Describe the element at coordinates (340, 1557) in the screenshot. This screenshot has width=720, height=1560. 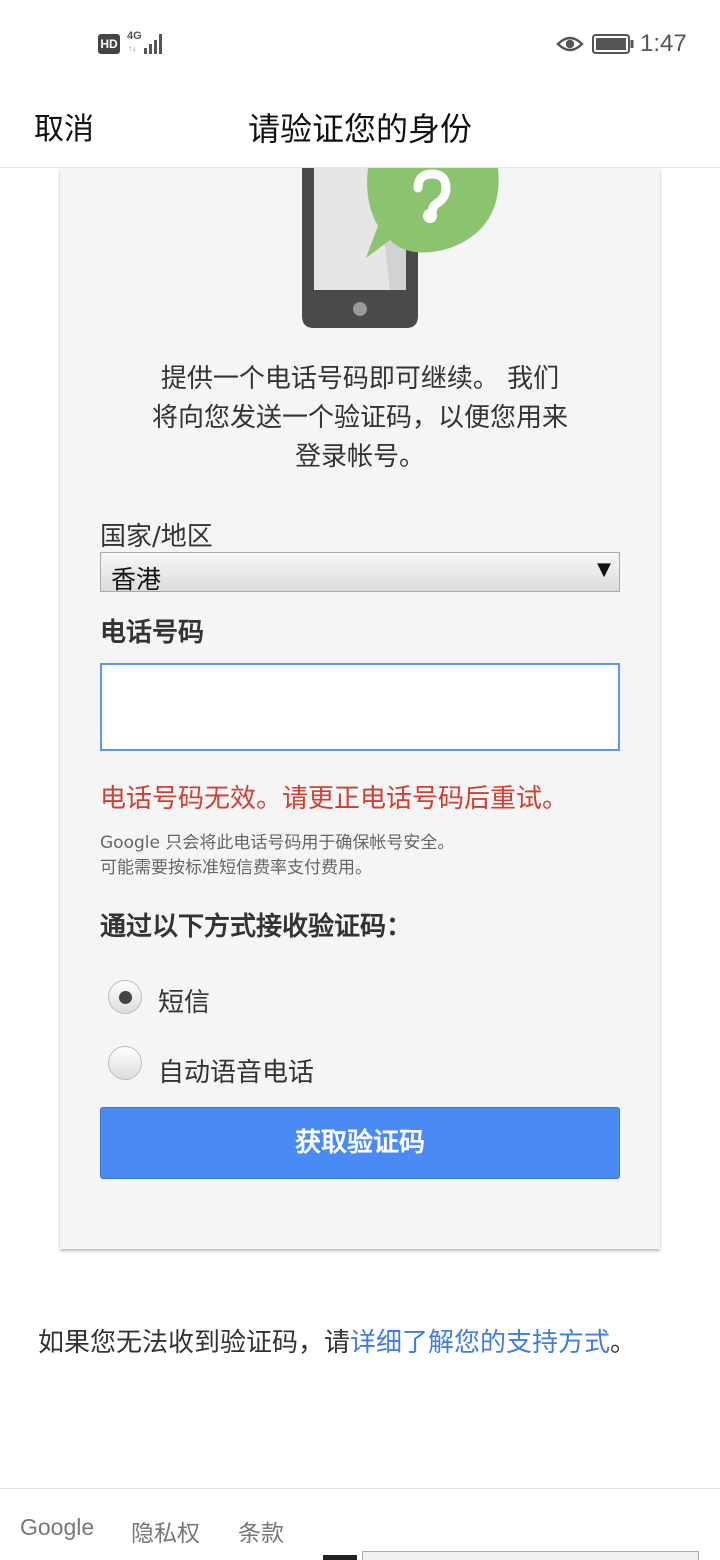
I see `flag-icon` at that location.